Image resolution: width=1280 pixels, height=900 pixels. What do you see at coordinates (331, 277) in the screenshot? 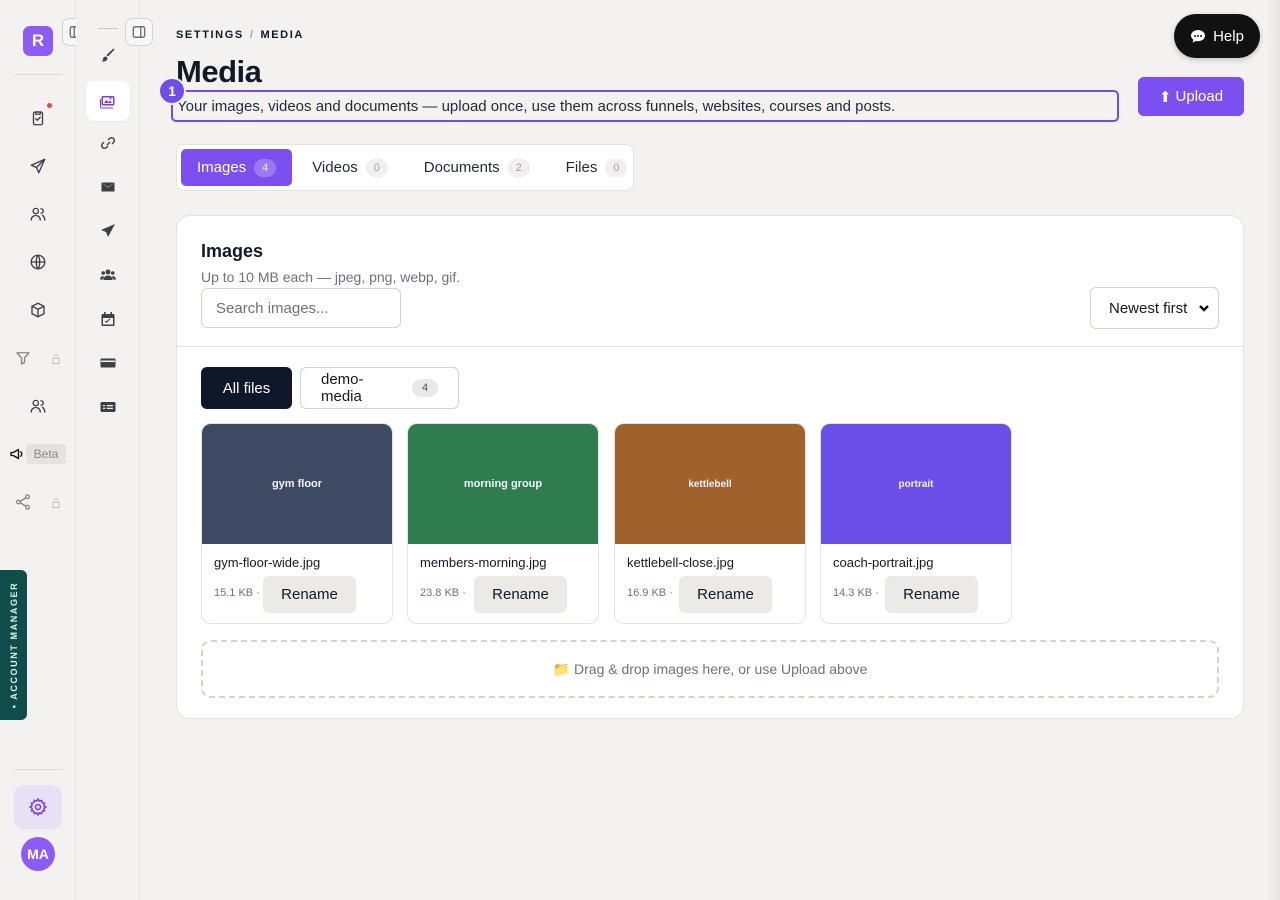
I see `card-subtitle: Up to 10 MB each — jpeg, png, webp, gif.` at bounding box center [331, 277].